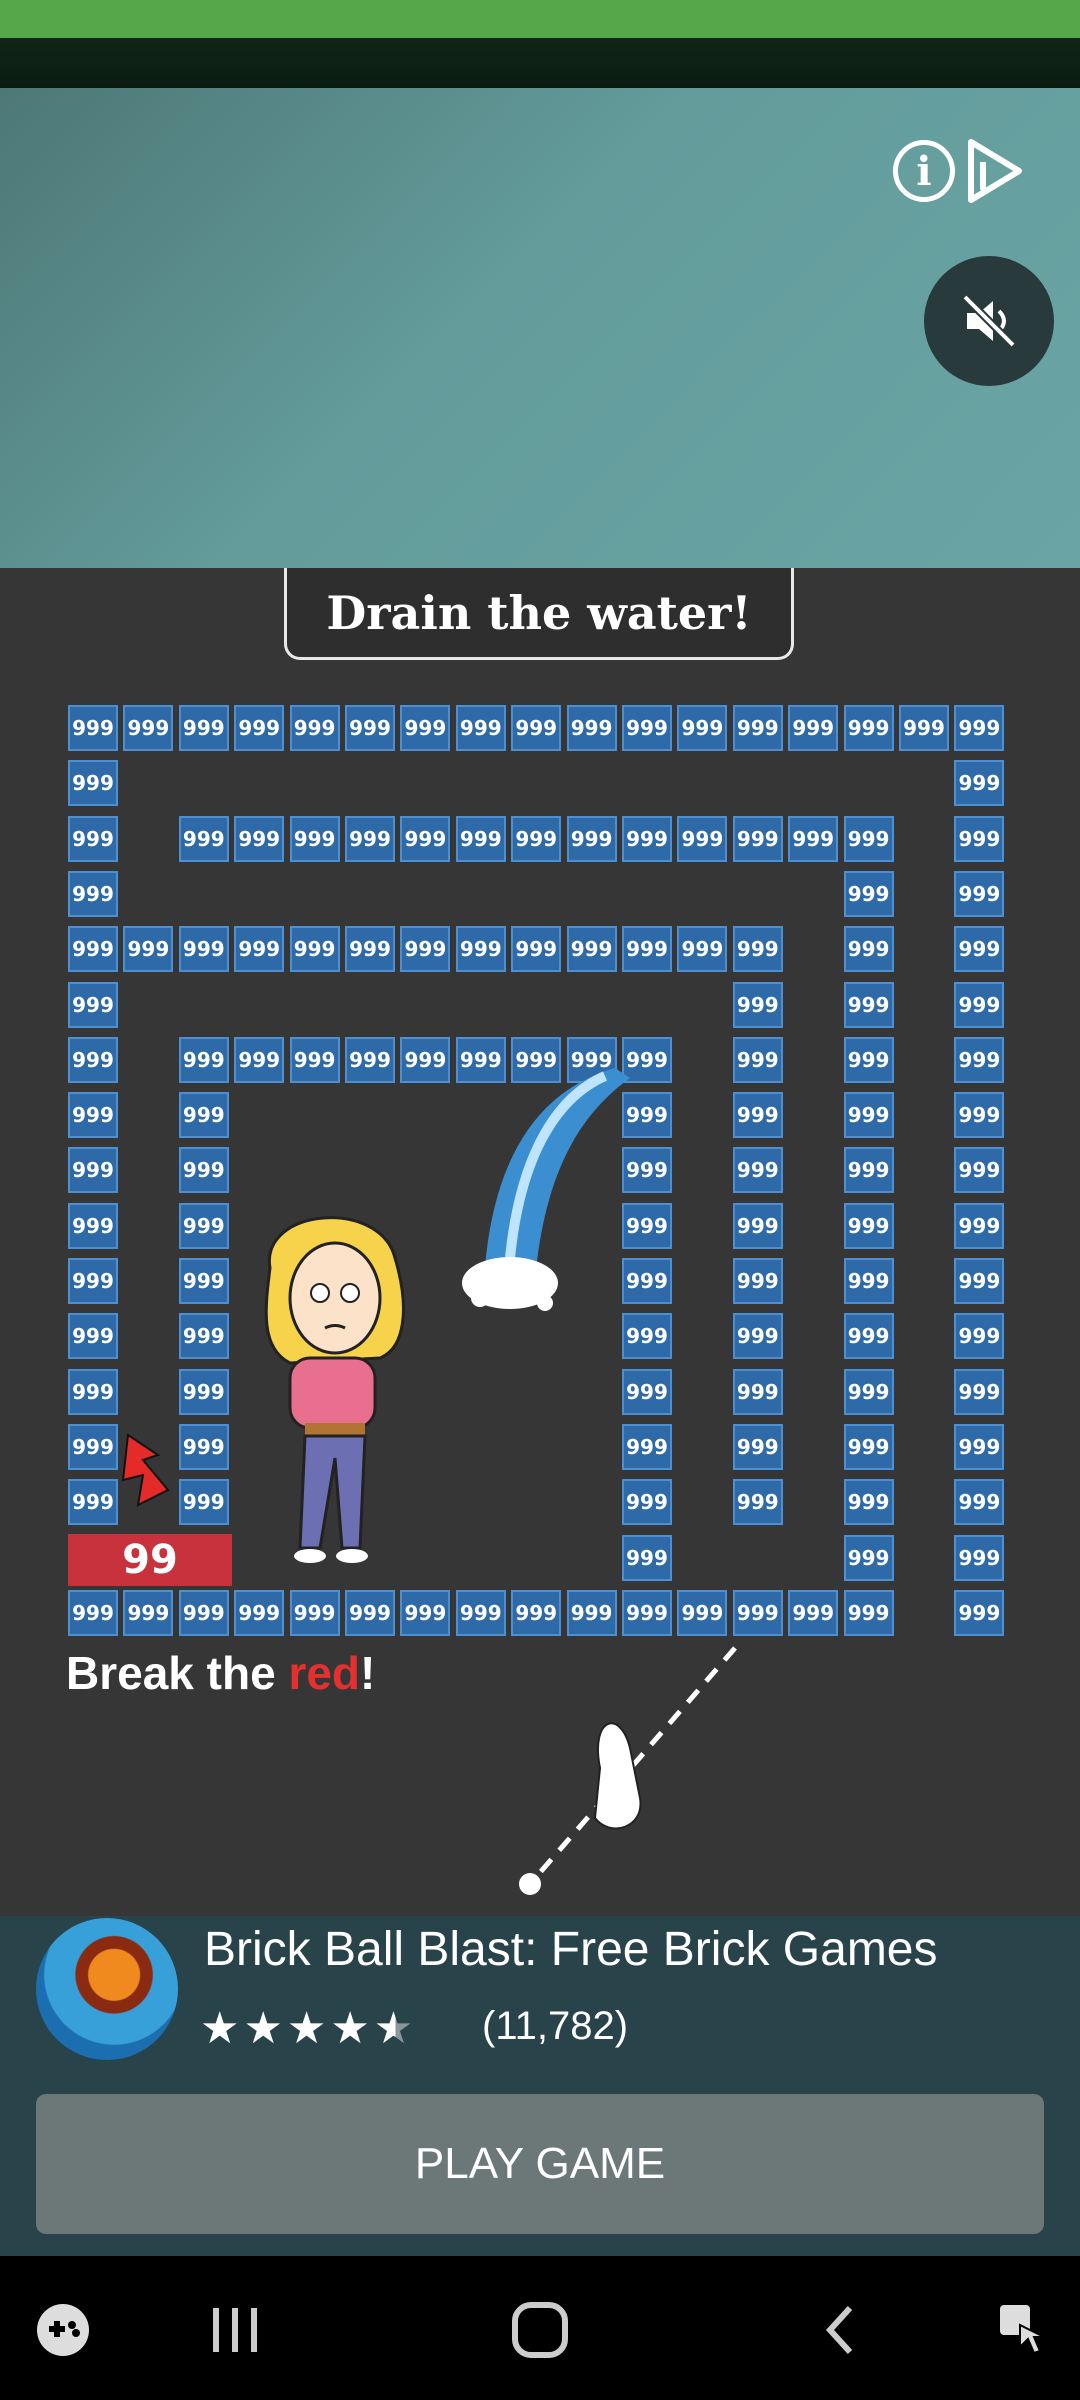 The height and width of the screenshot is (2400, 1080). Describe the element at coordinates (540, 2330) in the screenshot. I see `home-icon` at that location.